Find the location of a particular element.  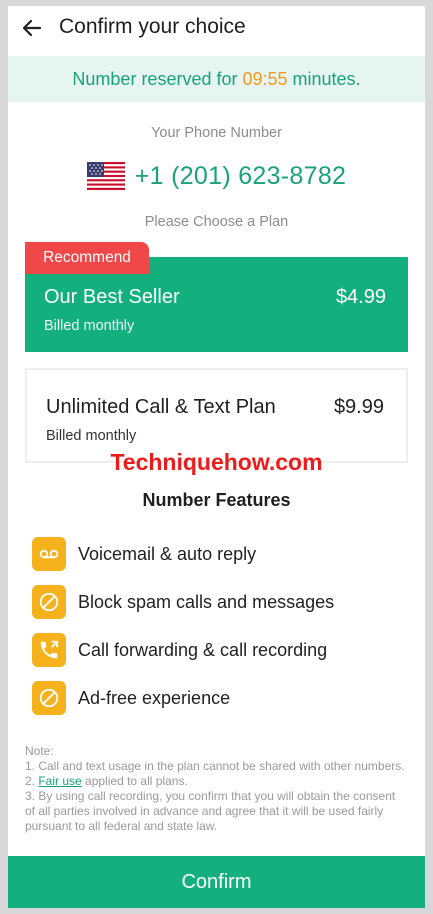

feature-label: Ad-free experience is located at coordinates (154, 697).